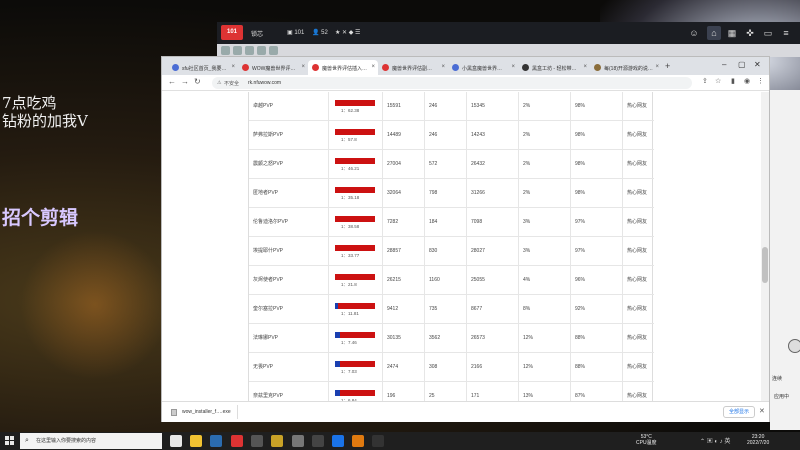 This screenshot has height=450, width=800. What do you see at coordinates (597, 164) in the screenshot?
I see `horde-percent: 98%` at bounding box center [597, 164].